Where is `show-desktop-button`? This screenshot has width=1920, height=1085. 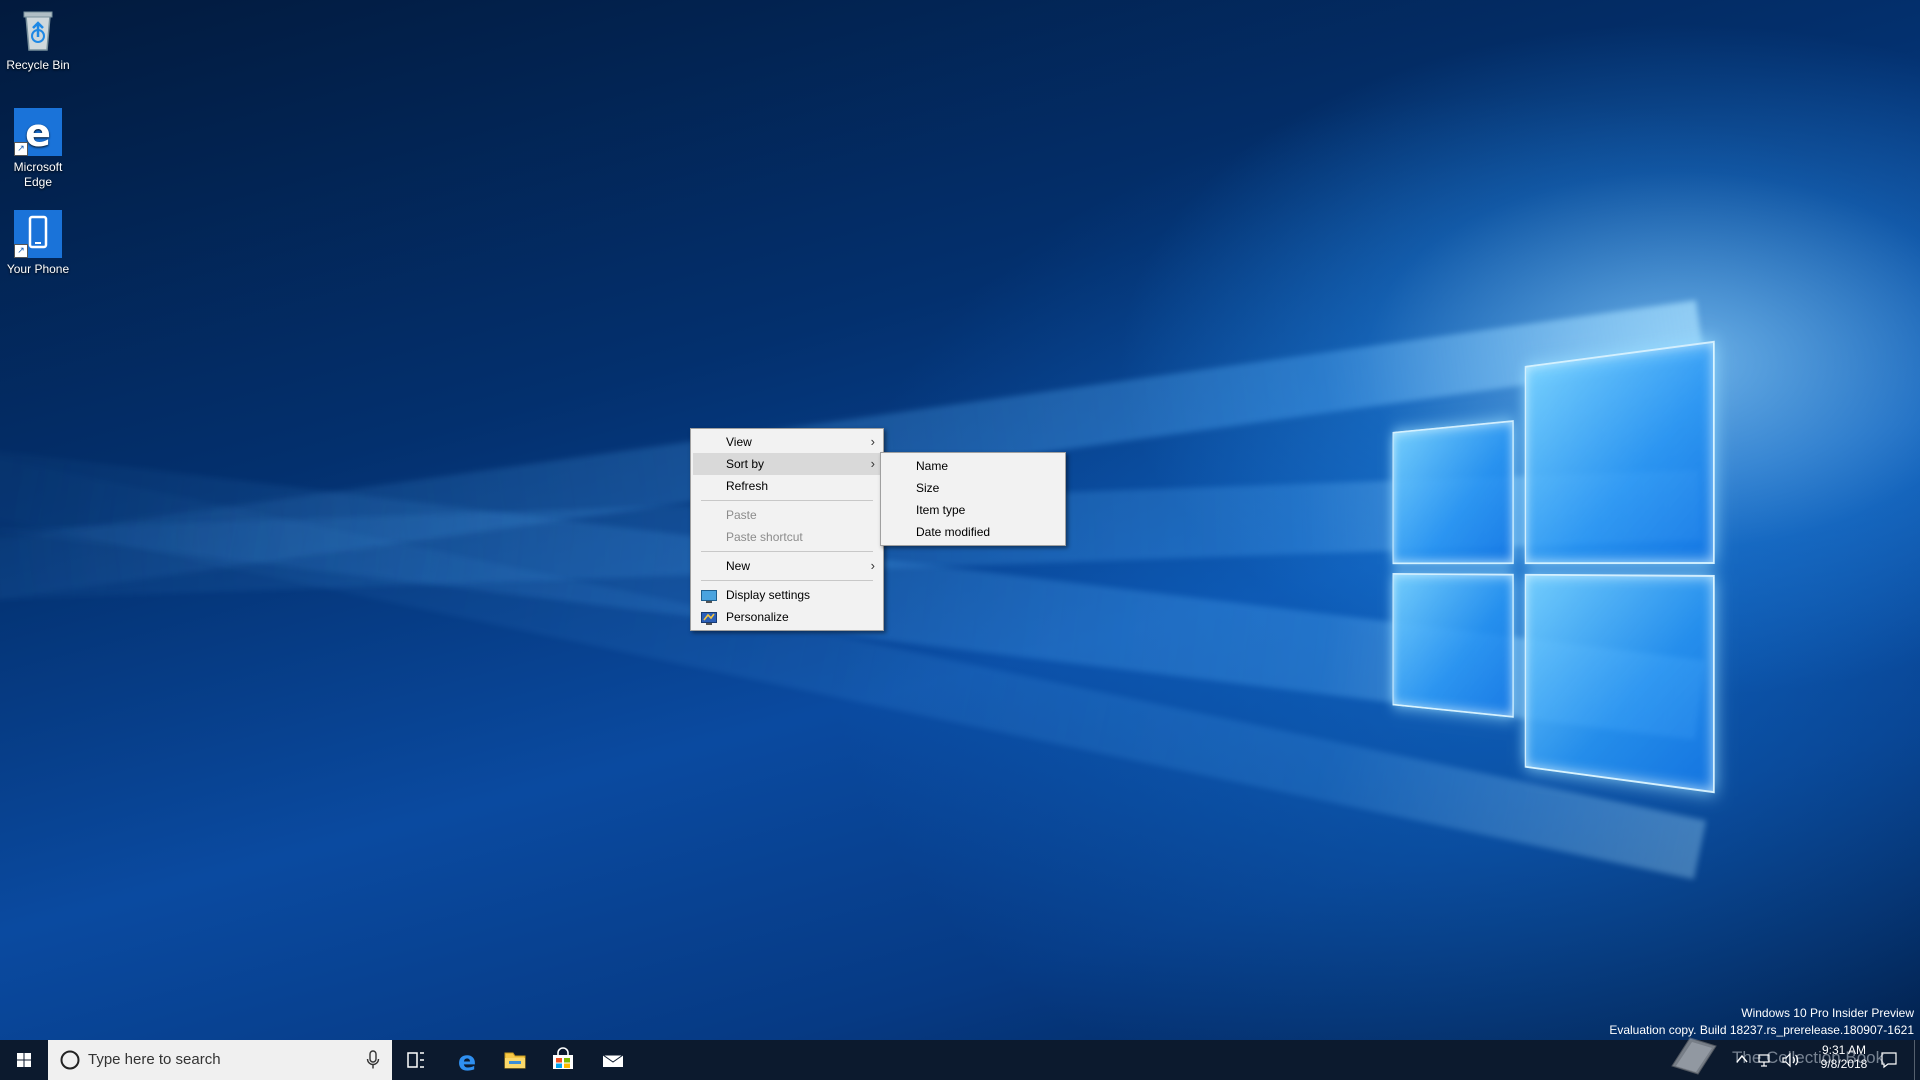 show-desktop-button is located at coordinates (1917, 1060).